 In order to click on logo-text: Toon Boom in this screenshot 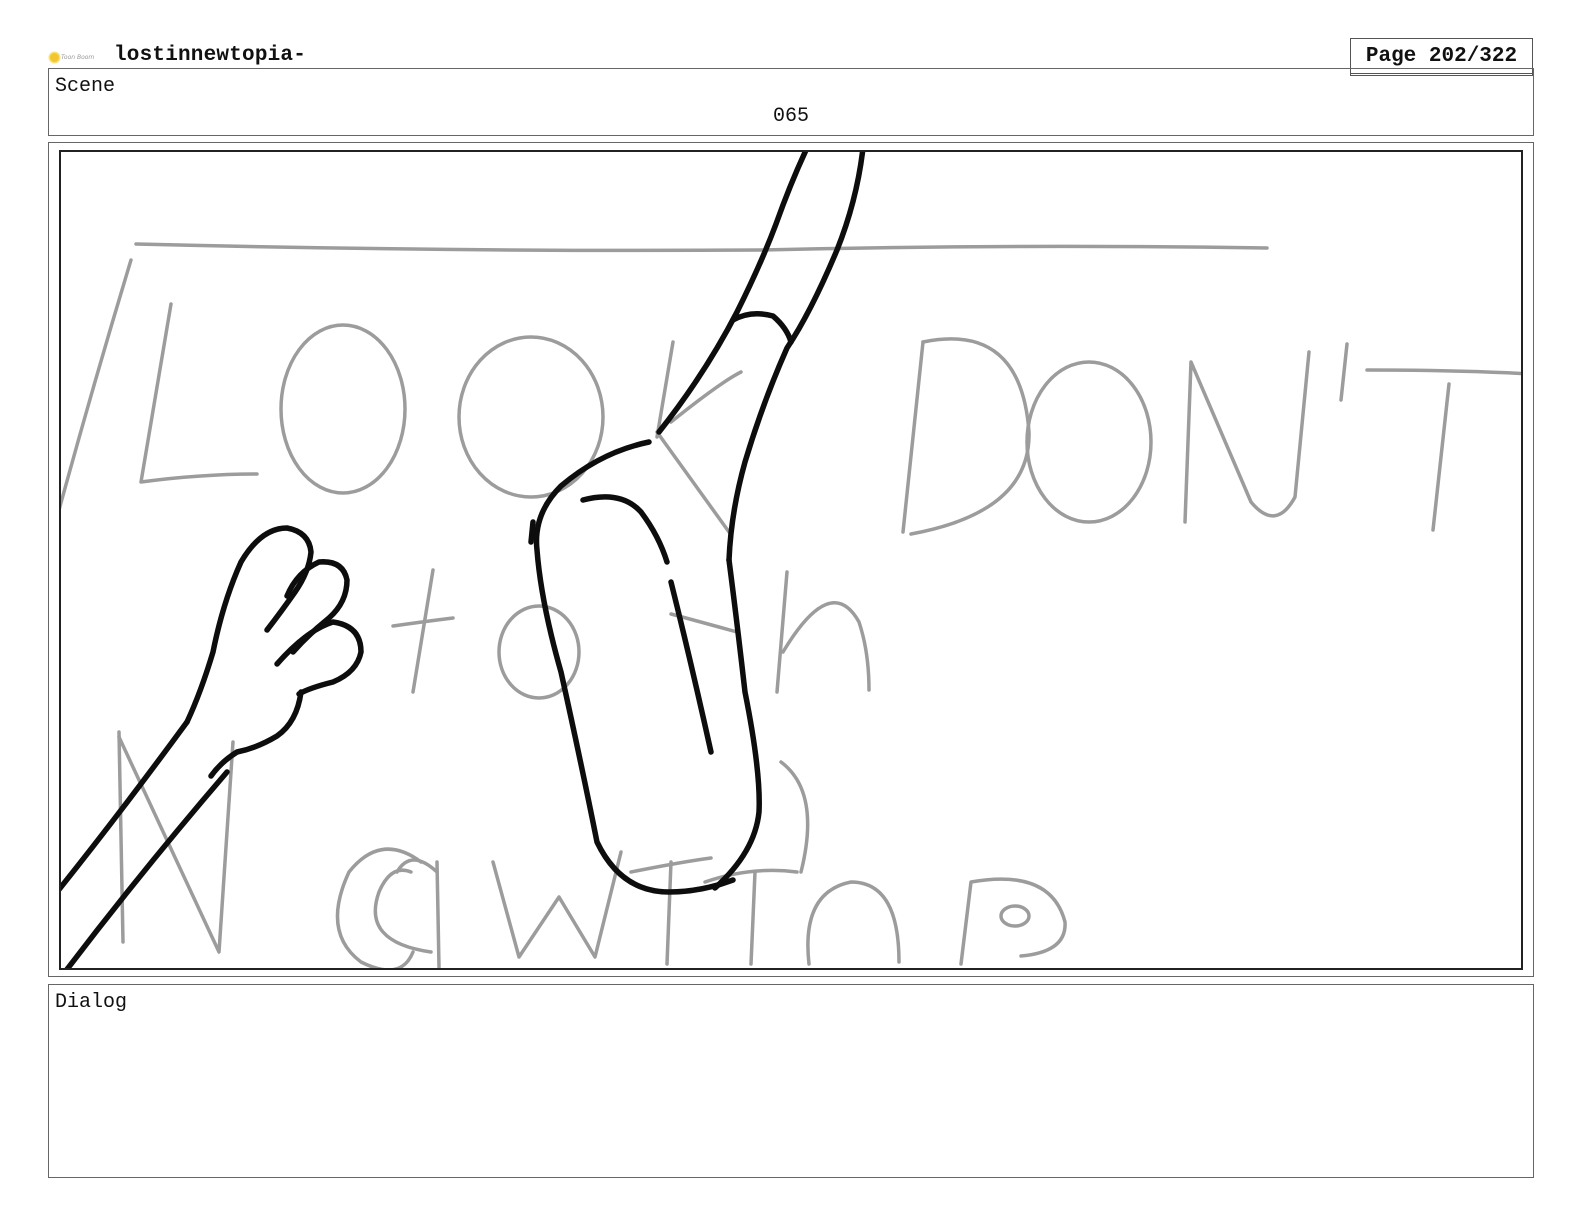, I will do `click(78, 57)`.